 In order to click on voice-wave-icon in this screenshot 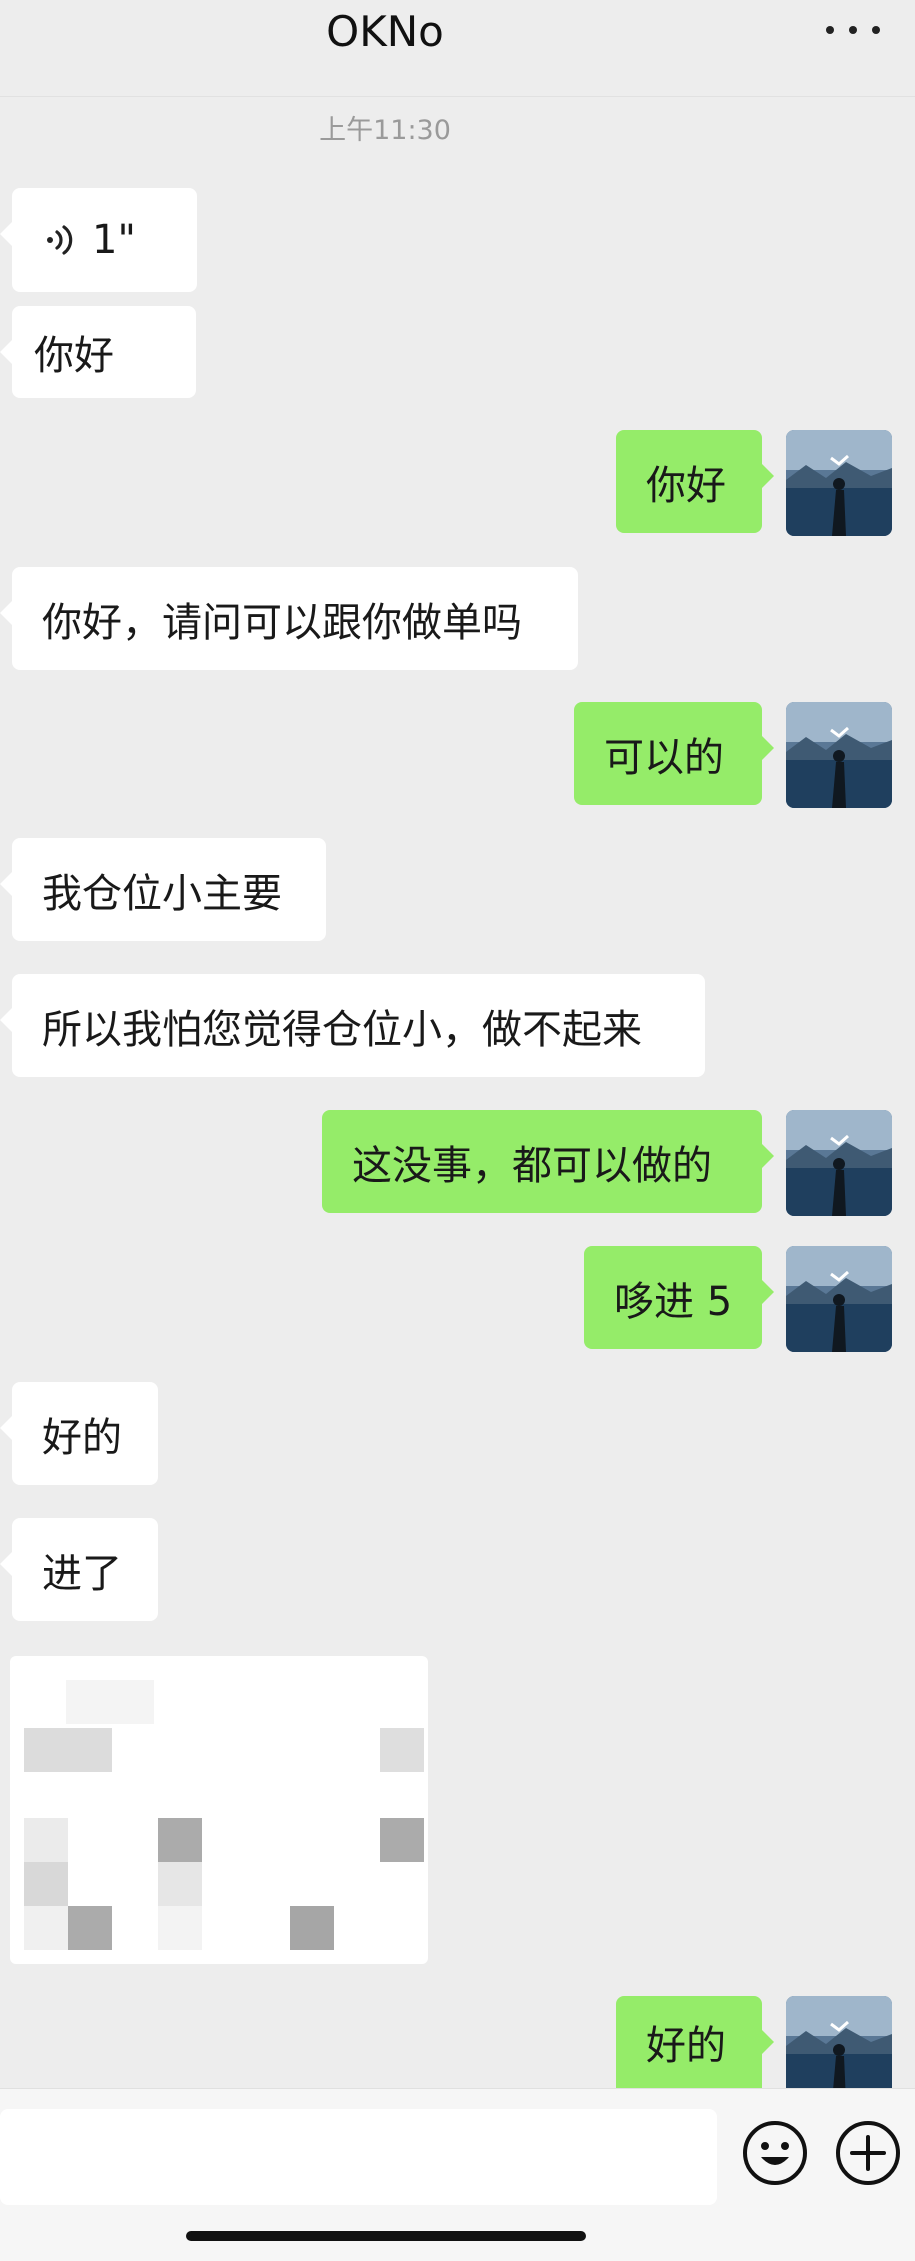, I will do `click(60, 240)`.